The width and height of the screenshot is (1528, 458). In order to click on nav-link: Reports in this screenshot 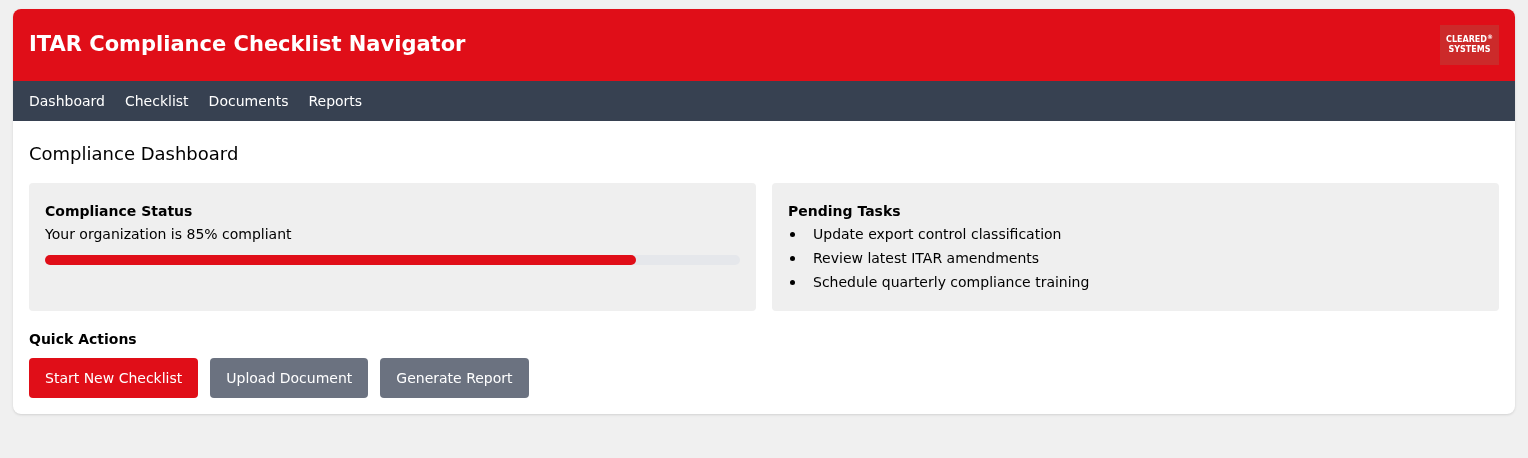, I will do `click(335, 101)`.